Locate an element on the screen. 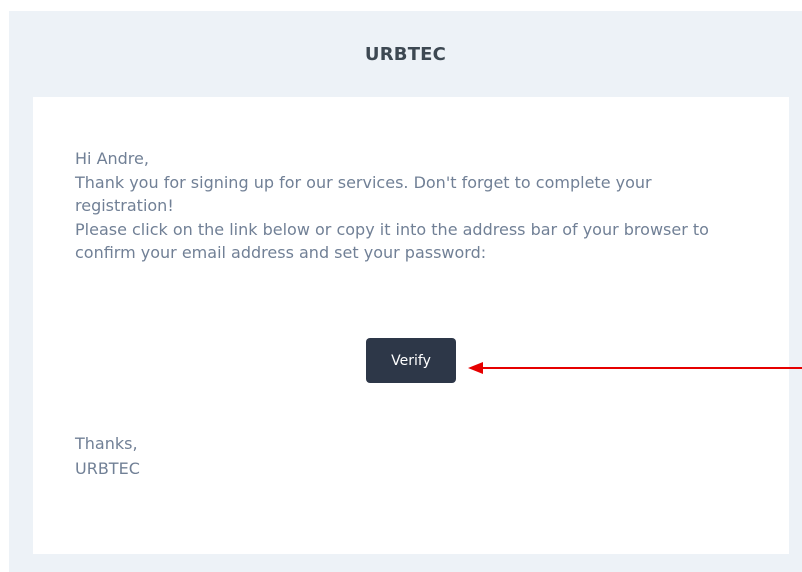 The height and width of the screenshot is (572, 802). email-header: URBTEC is located at coordinates (405, 54).